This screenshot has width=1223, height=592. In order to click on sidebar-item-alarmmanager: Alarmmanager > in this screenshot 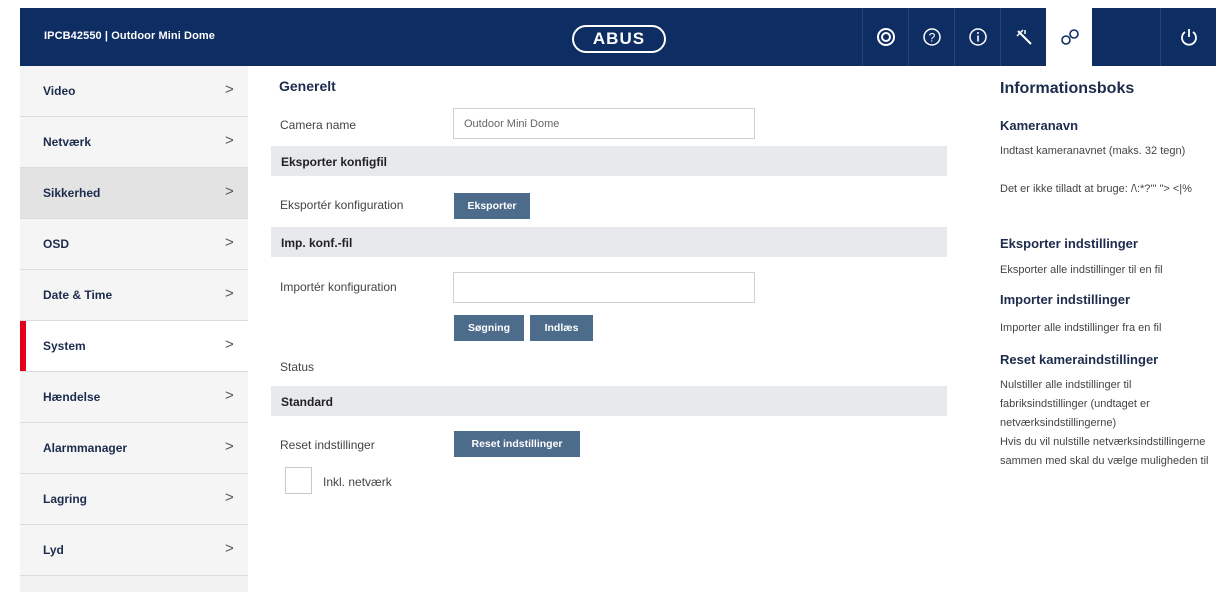, I will do `click(134, 448)`.